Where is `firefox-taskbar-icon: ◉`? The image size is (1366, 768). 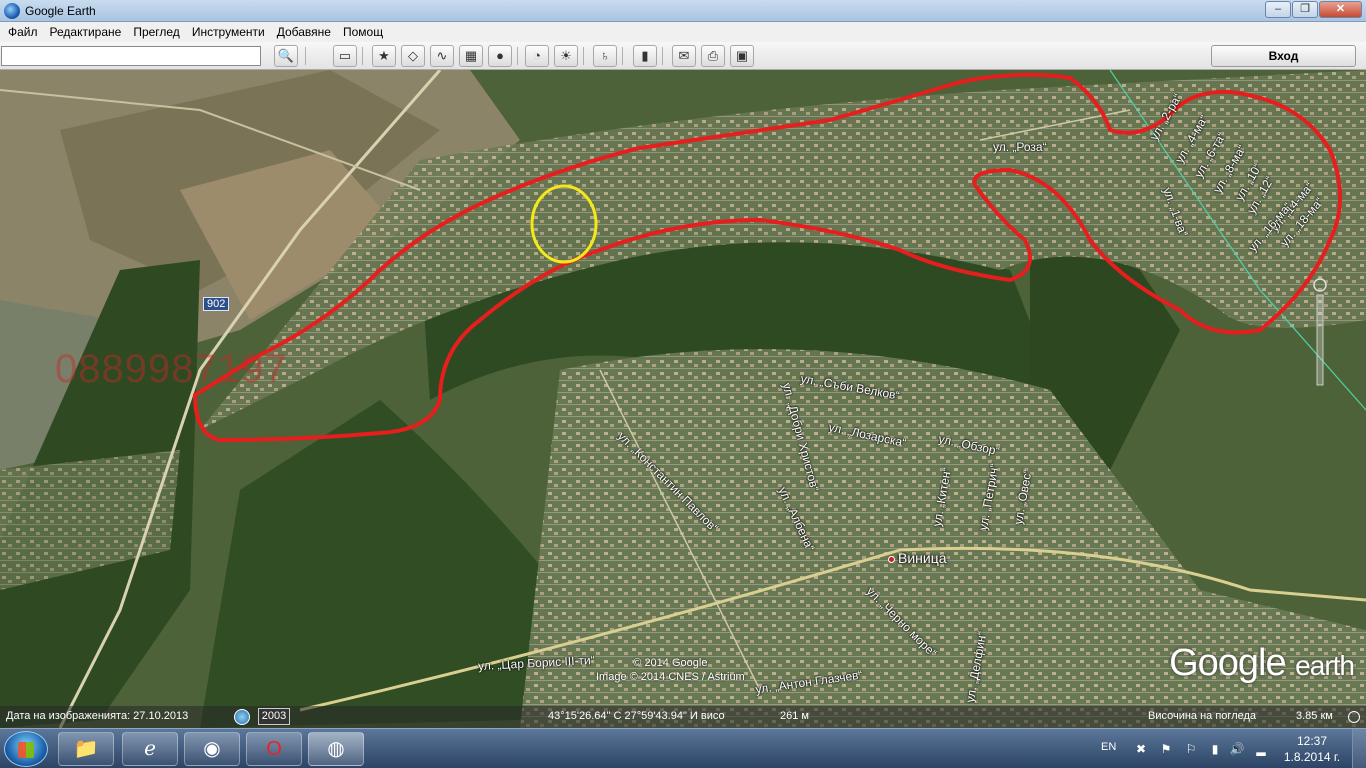 firefox-taskbar-icon: ◉ is located at coordinates (212, 749).